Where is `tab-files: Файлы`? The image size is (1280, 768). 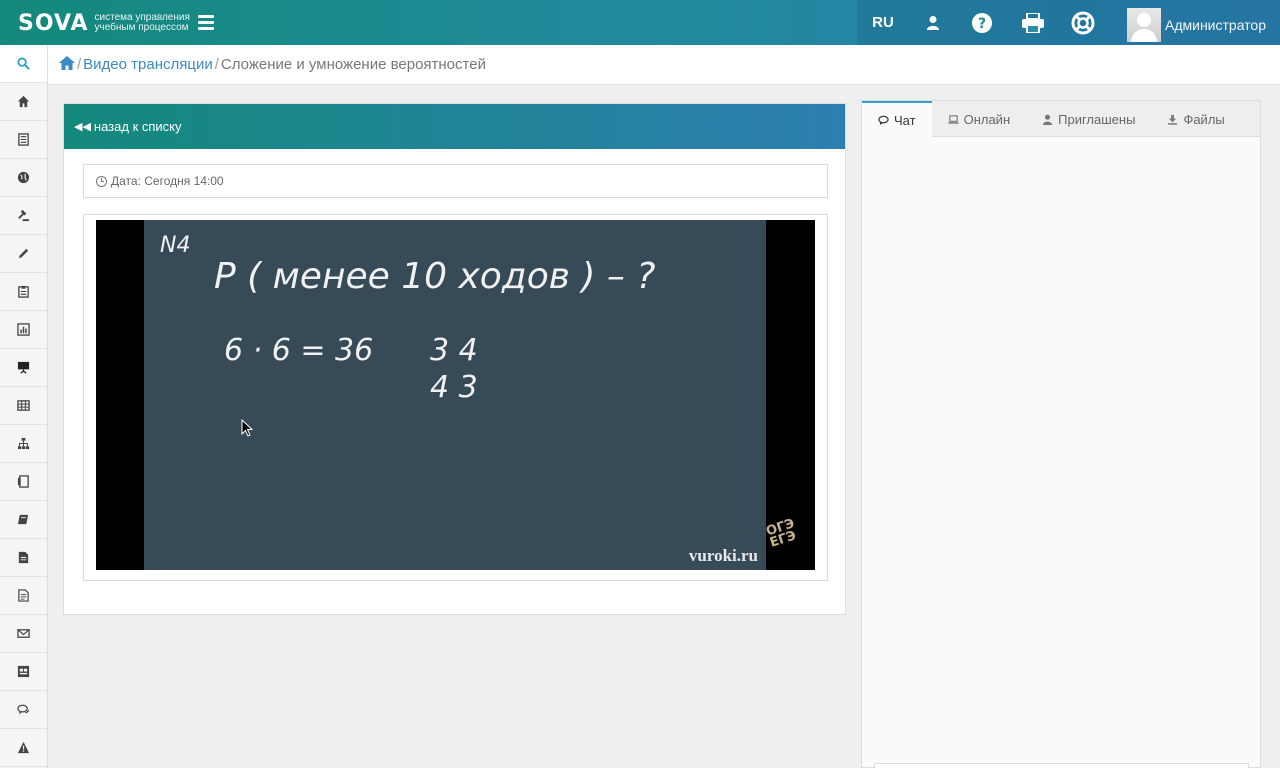 tab-files: Файлы is located at coordinates (1195, 119).